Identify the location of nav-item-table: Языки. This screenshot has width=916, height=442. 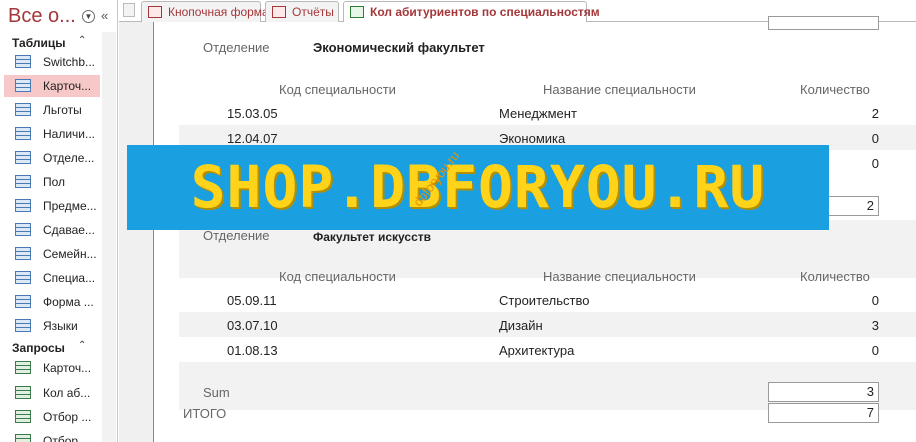
(52, 326).